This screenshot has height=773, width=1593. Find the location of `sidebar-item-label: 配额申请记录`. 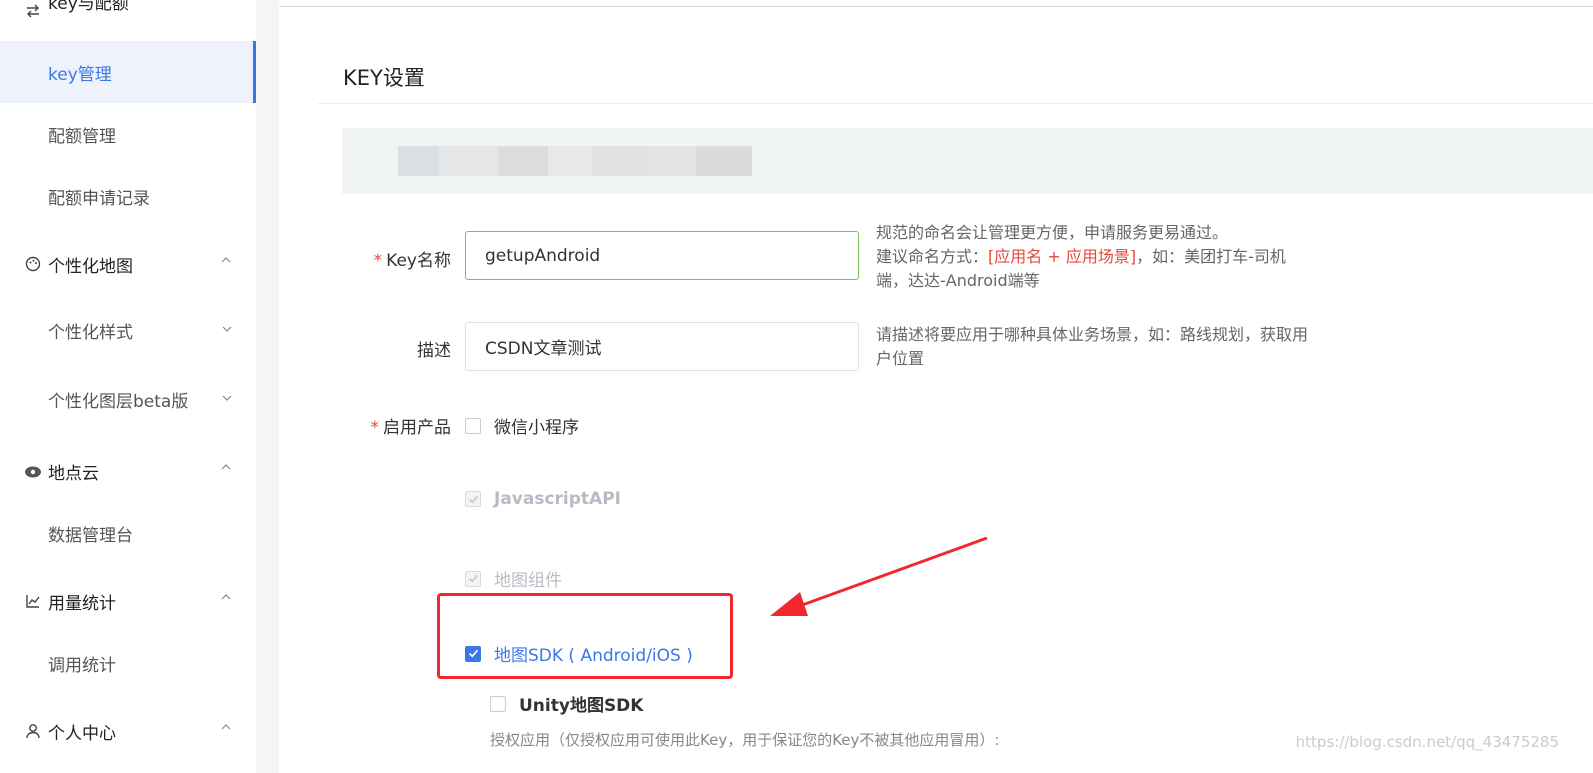

sidebar-item-label: 配额申请记录 is located at coordinates (99, 198).